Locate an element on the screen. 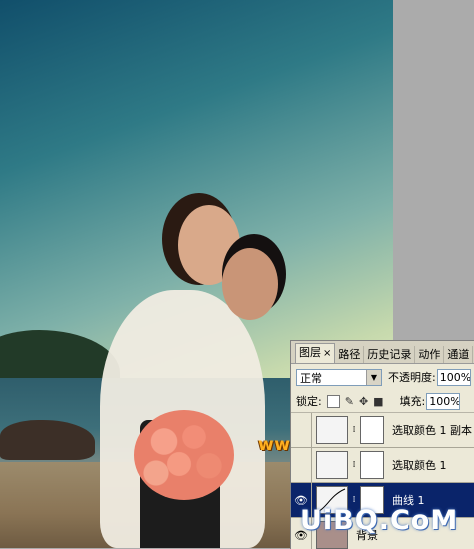 The width and height of the screenshot is (474, 549). tab-channels: 通道 is located at coordinates (459, 354).